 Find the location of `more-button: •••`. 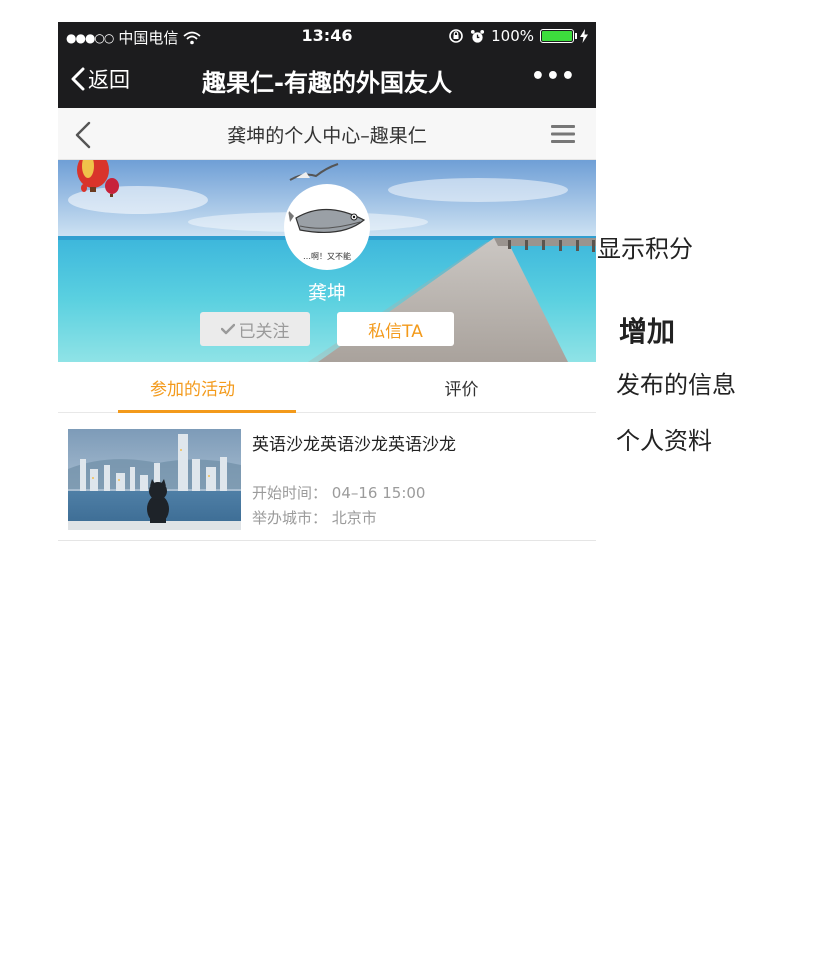

more-button: ••• is located at coordinates (553, 76).